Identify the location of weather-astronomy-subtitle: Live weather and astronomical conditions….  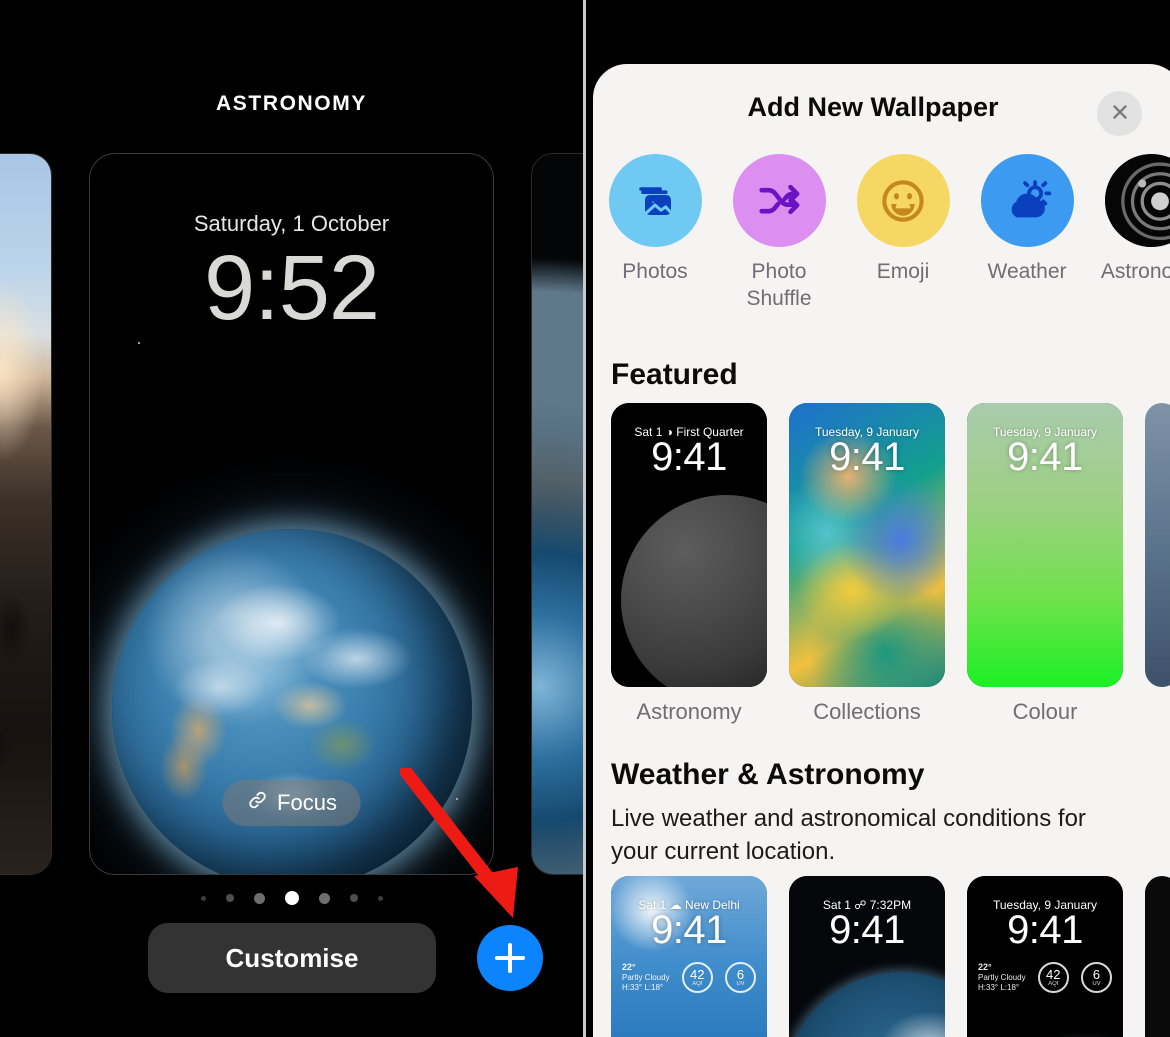
(848, 835).